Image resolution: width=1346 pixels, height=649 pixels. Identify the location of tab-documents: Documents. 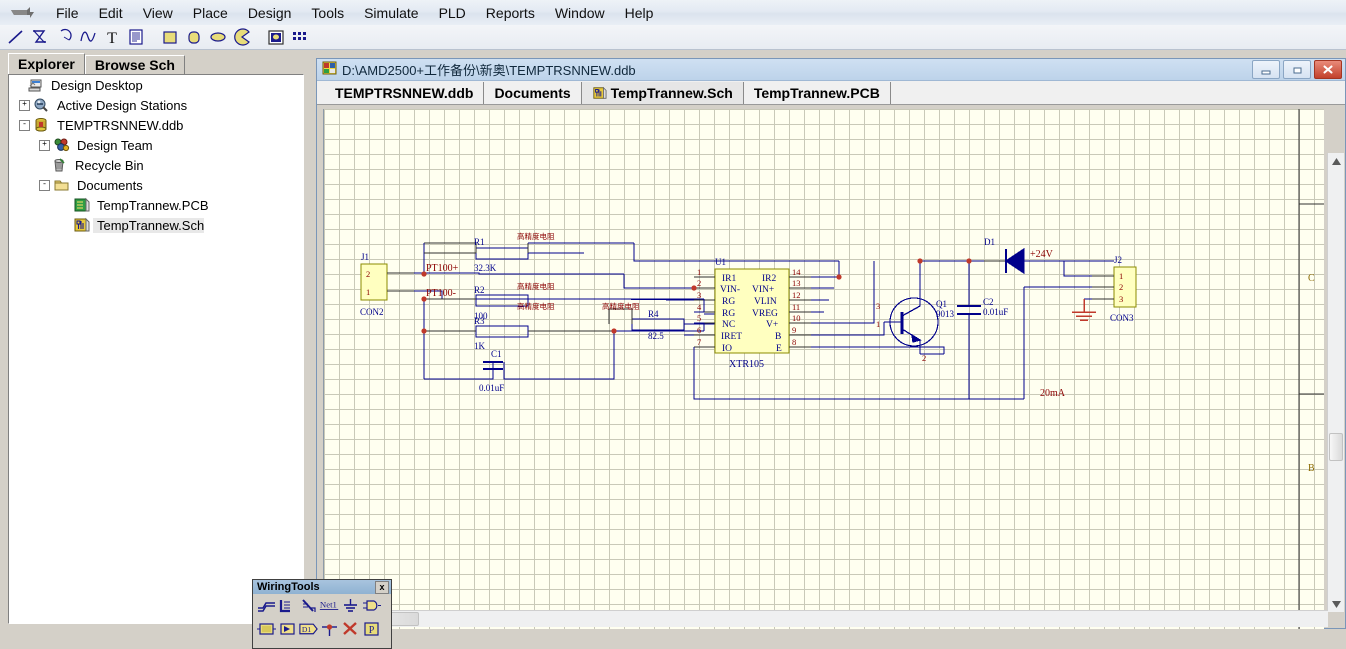
(533, 92).